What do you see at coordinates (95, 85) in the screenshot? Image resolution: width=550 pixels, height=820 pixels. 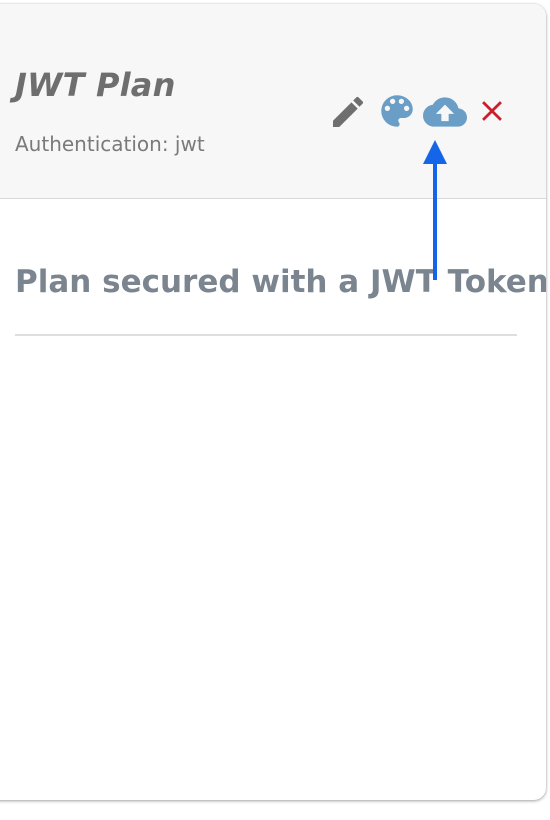 I see `plan-title: JWT Plan` at bounding box center [95, 85].